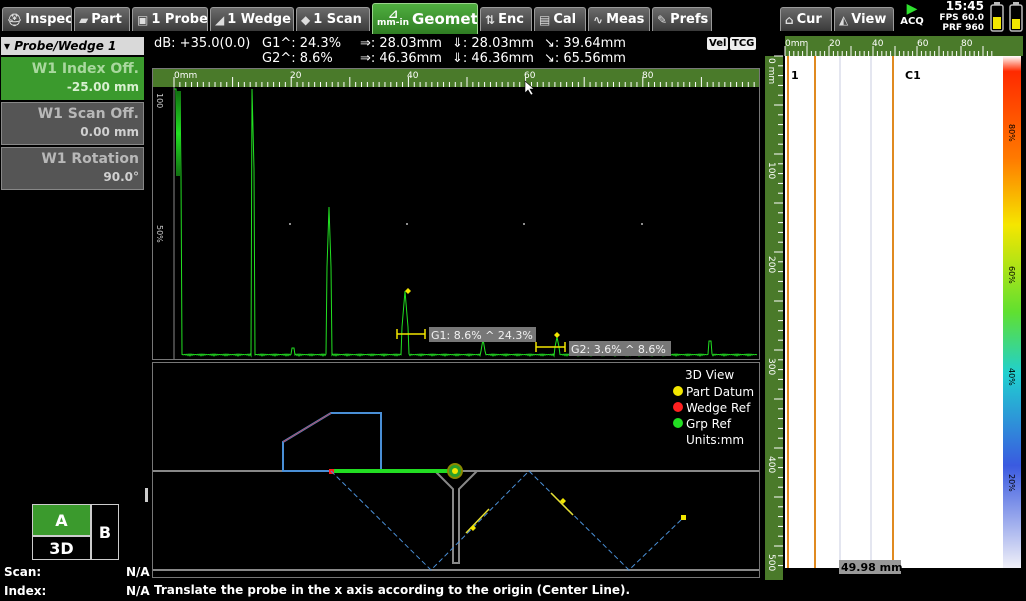  I want to click on param-w1-scan-offset: W1 Scan Off. 0.00 mm, so click(72, 123).